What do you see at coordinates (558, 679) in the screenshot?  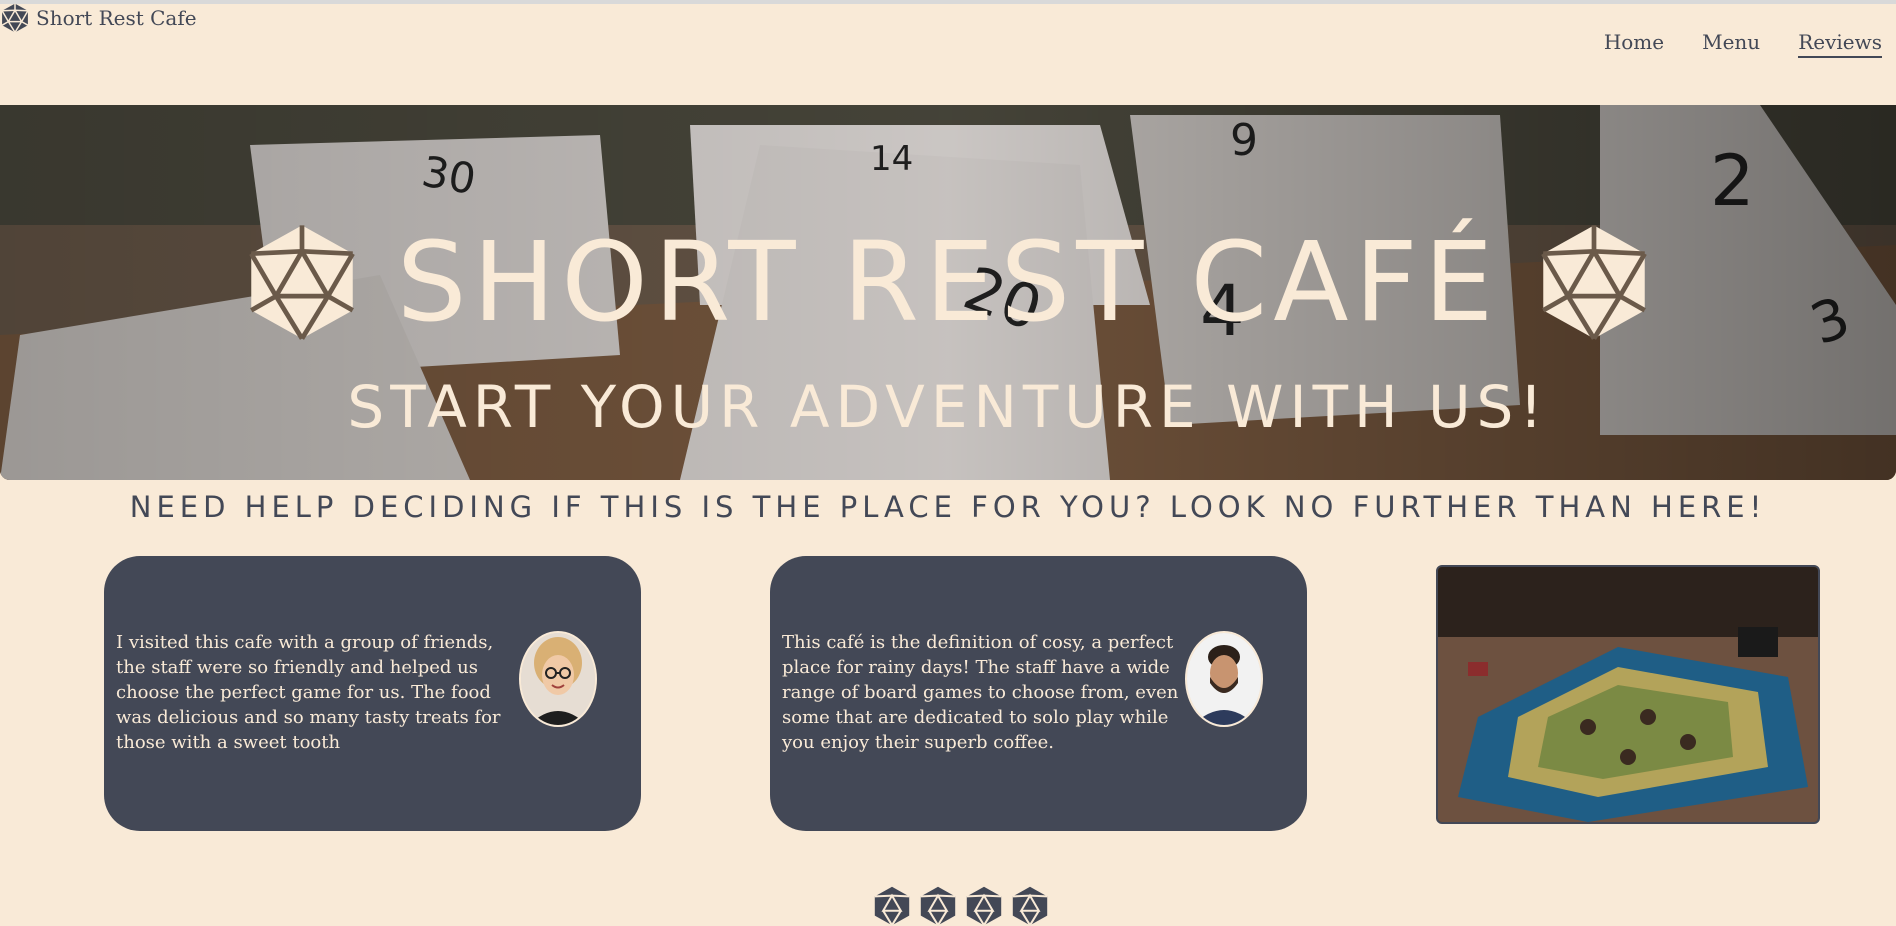 I see `woman-with-glasses-avatar` at bounding box center [558, 679].